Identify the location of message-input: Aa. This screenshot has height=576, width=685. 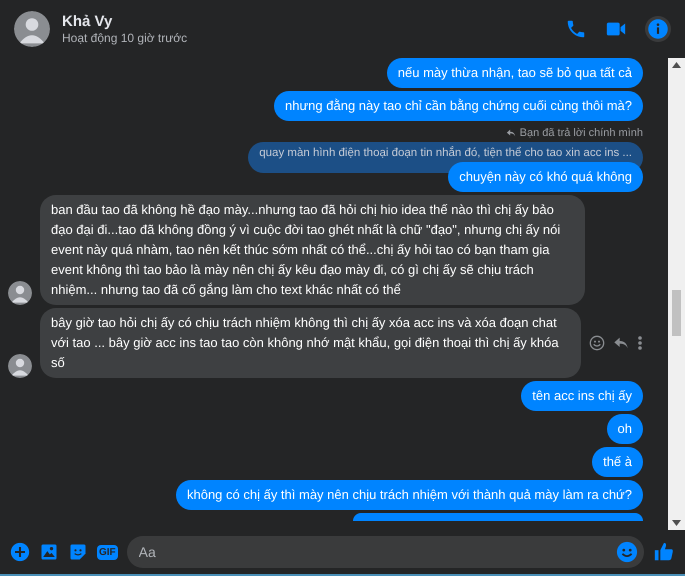
(376, 552).